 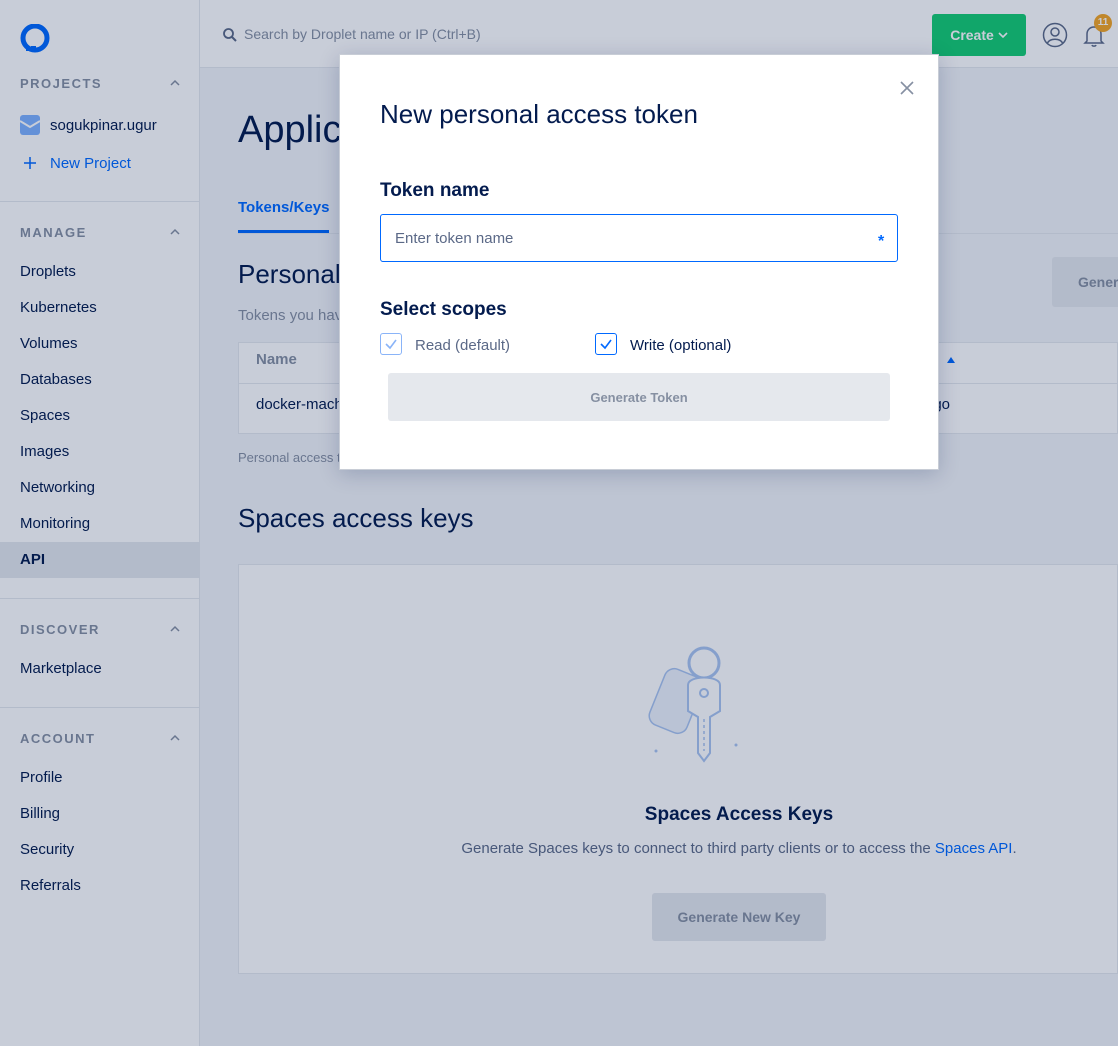 I want to click on write-scope-label: Write (optional), so click(x=681, y=345).